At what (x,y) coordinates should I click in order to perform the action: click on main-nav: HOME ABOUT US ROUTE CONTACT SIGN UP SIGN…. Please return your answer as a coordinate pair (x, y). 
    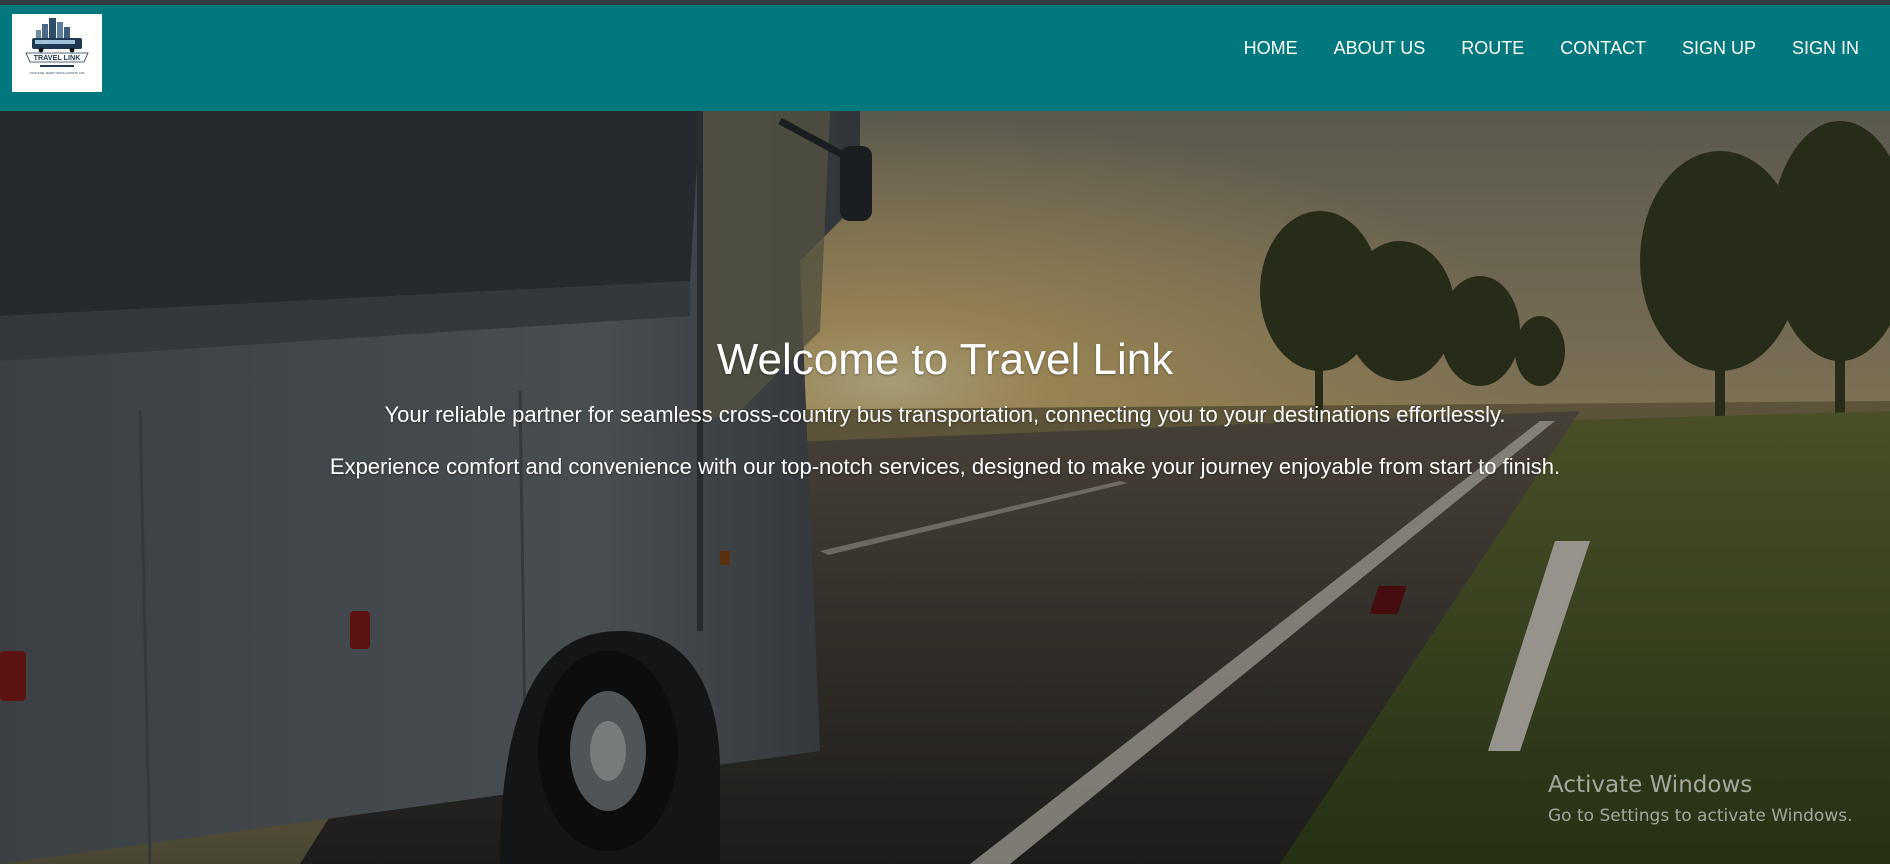
    Looking at the image, I should click on (1533, 48).